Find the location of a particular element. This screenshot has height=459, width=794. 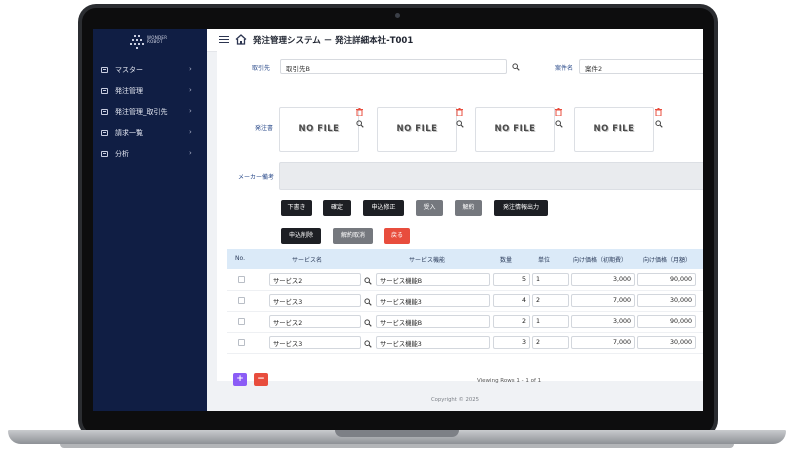

table-row: サービス2 サービス機能B 5 1 3,000 90,000 is located at coordinates (465, 280).